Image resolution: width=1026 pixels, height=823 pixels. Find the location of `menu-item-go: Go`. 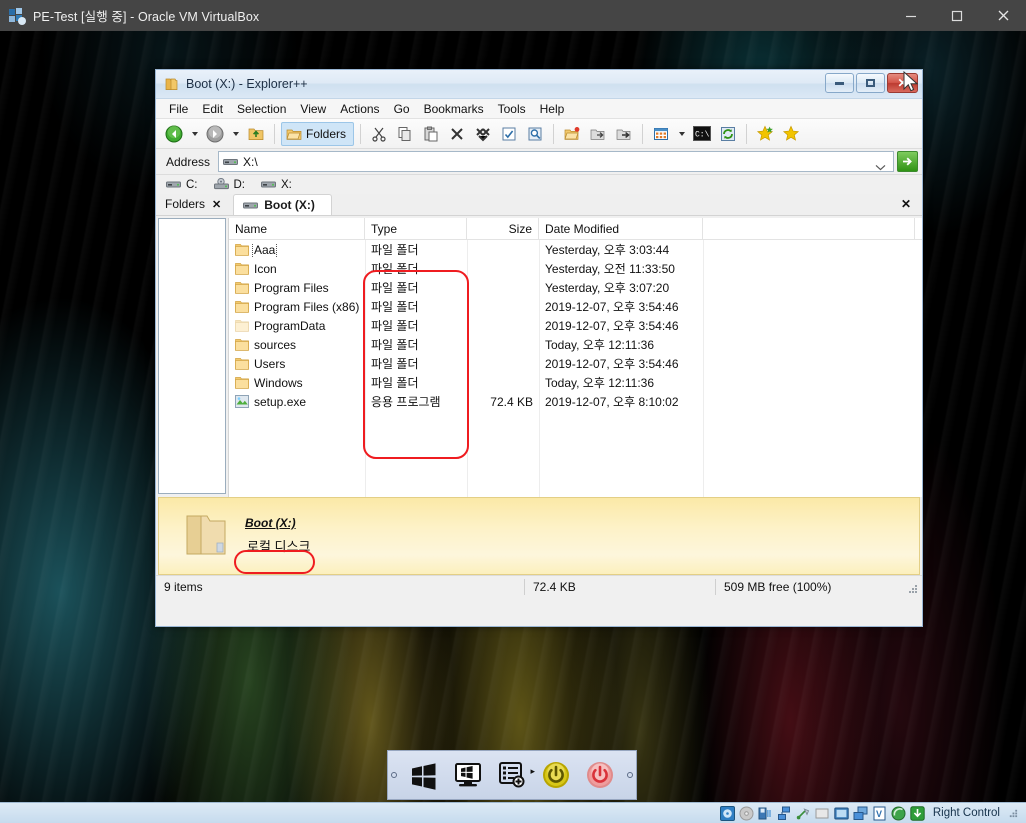

menu-item-go: Go is located at coordinates (402, 109).